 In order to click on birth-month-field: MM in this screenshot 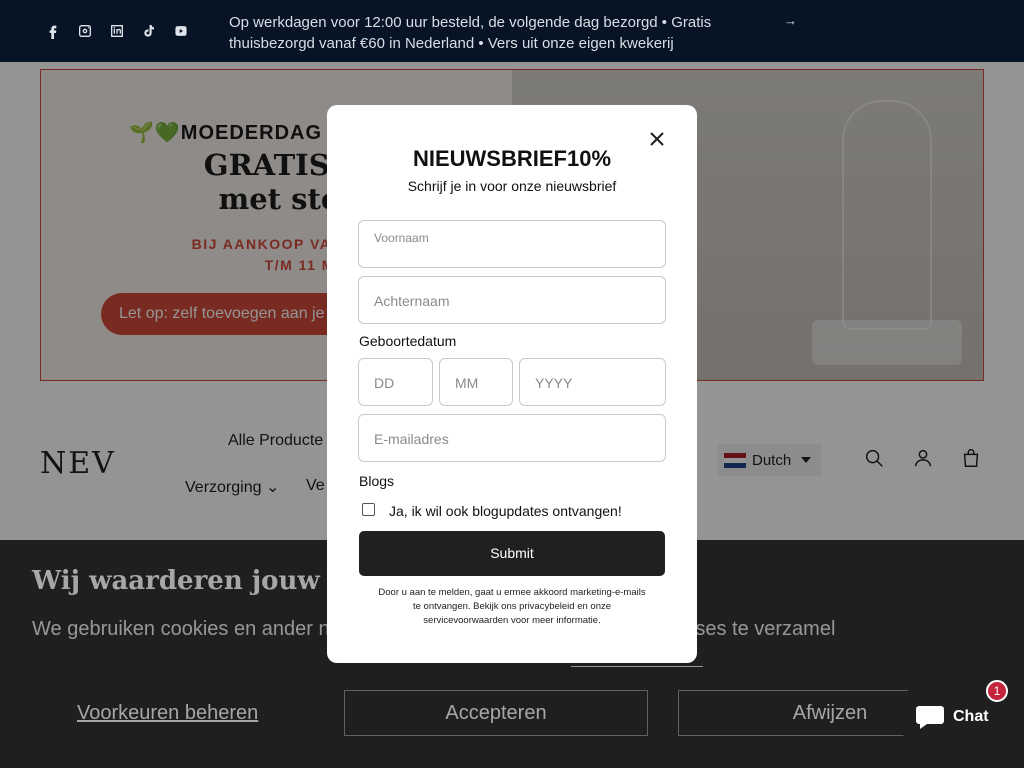, I will do `click(476, 382)`.